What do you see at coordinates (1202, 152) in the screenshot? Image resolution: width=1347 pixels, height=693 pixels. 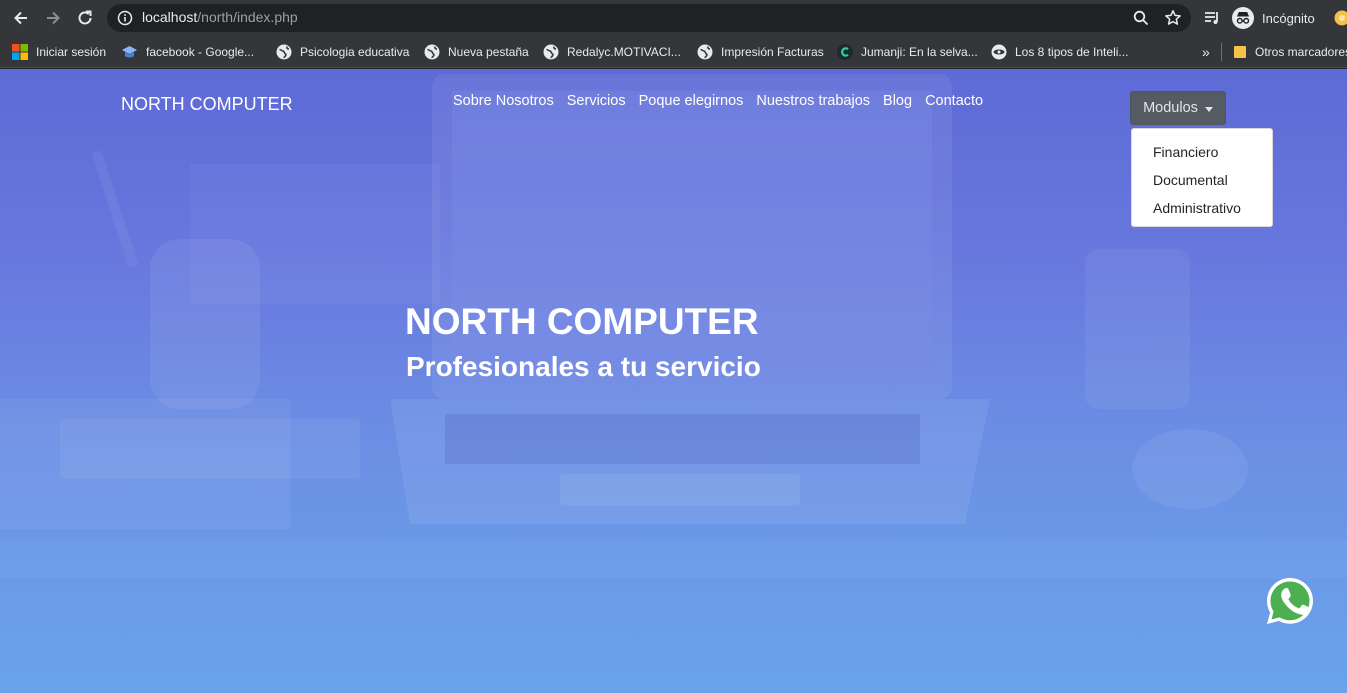 I see `dropdown-item-financiero: Financiero` at bounding box center [1202, 152].